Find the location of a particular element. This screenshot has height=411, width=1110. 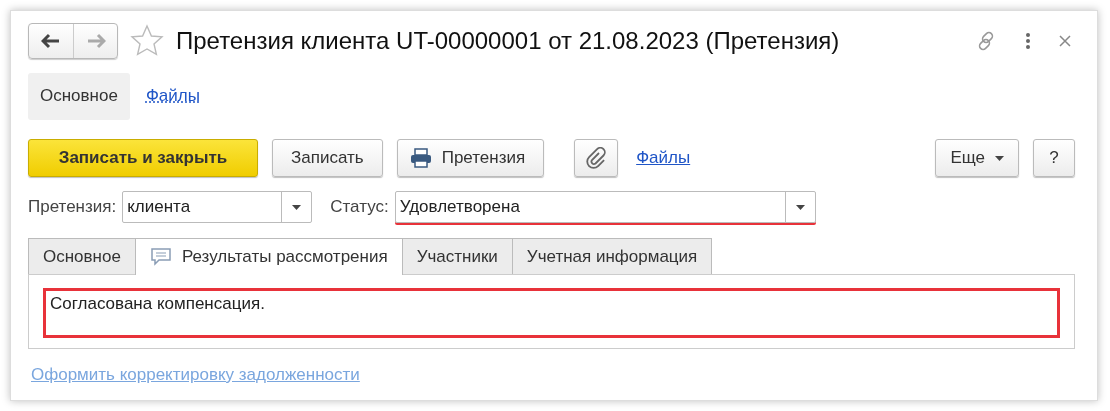

favorite-star-icon is located at coordinates (147, 41).